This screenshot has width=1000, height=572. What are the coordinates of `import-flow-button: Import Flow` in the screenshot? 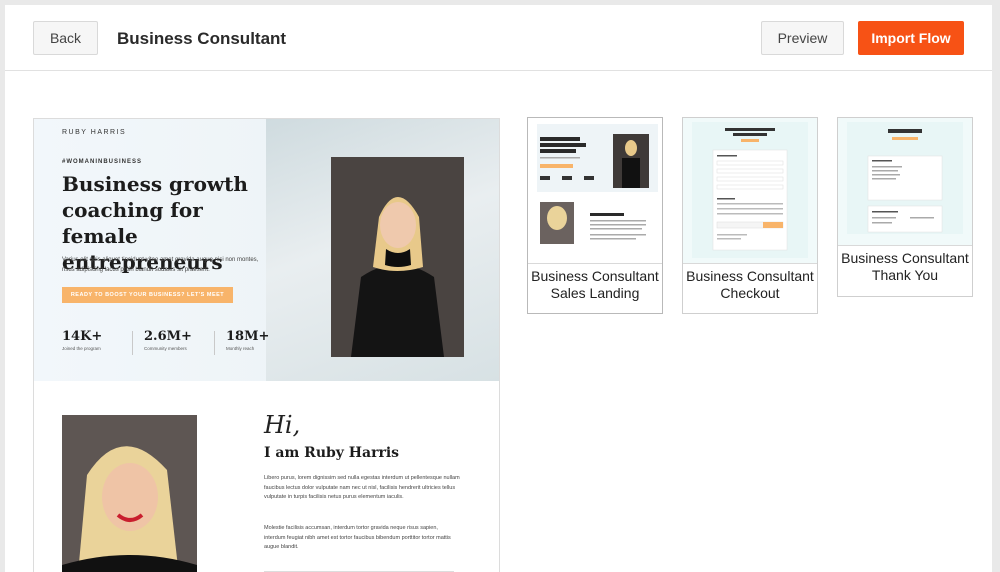 It's located at (911, 38).